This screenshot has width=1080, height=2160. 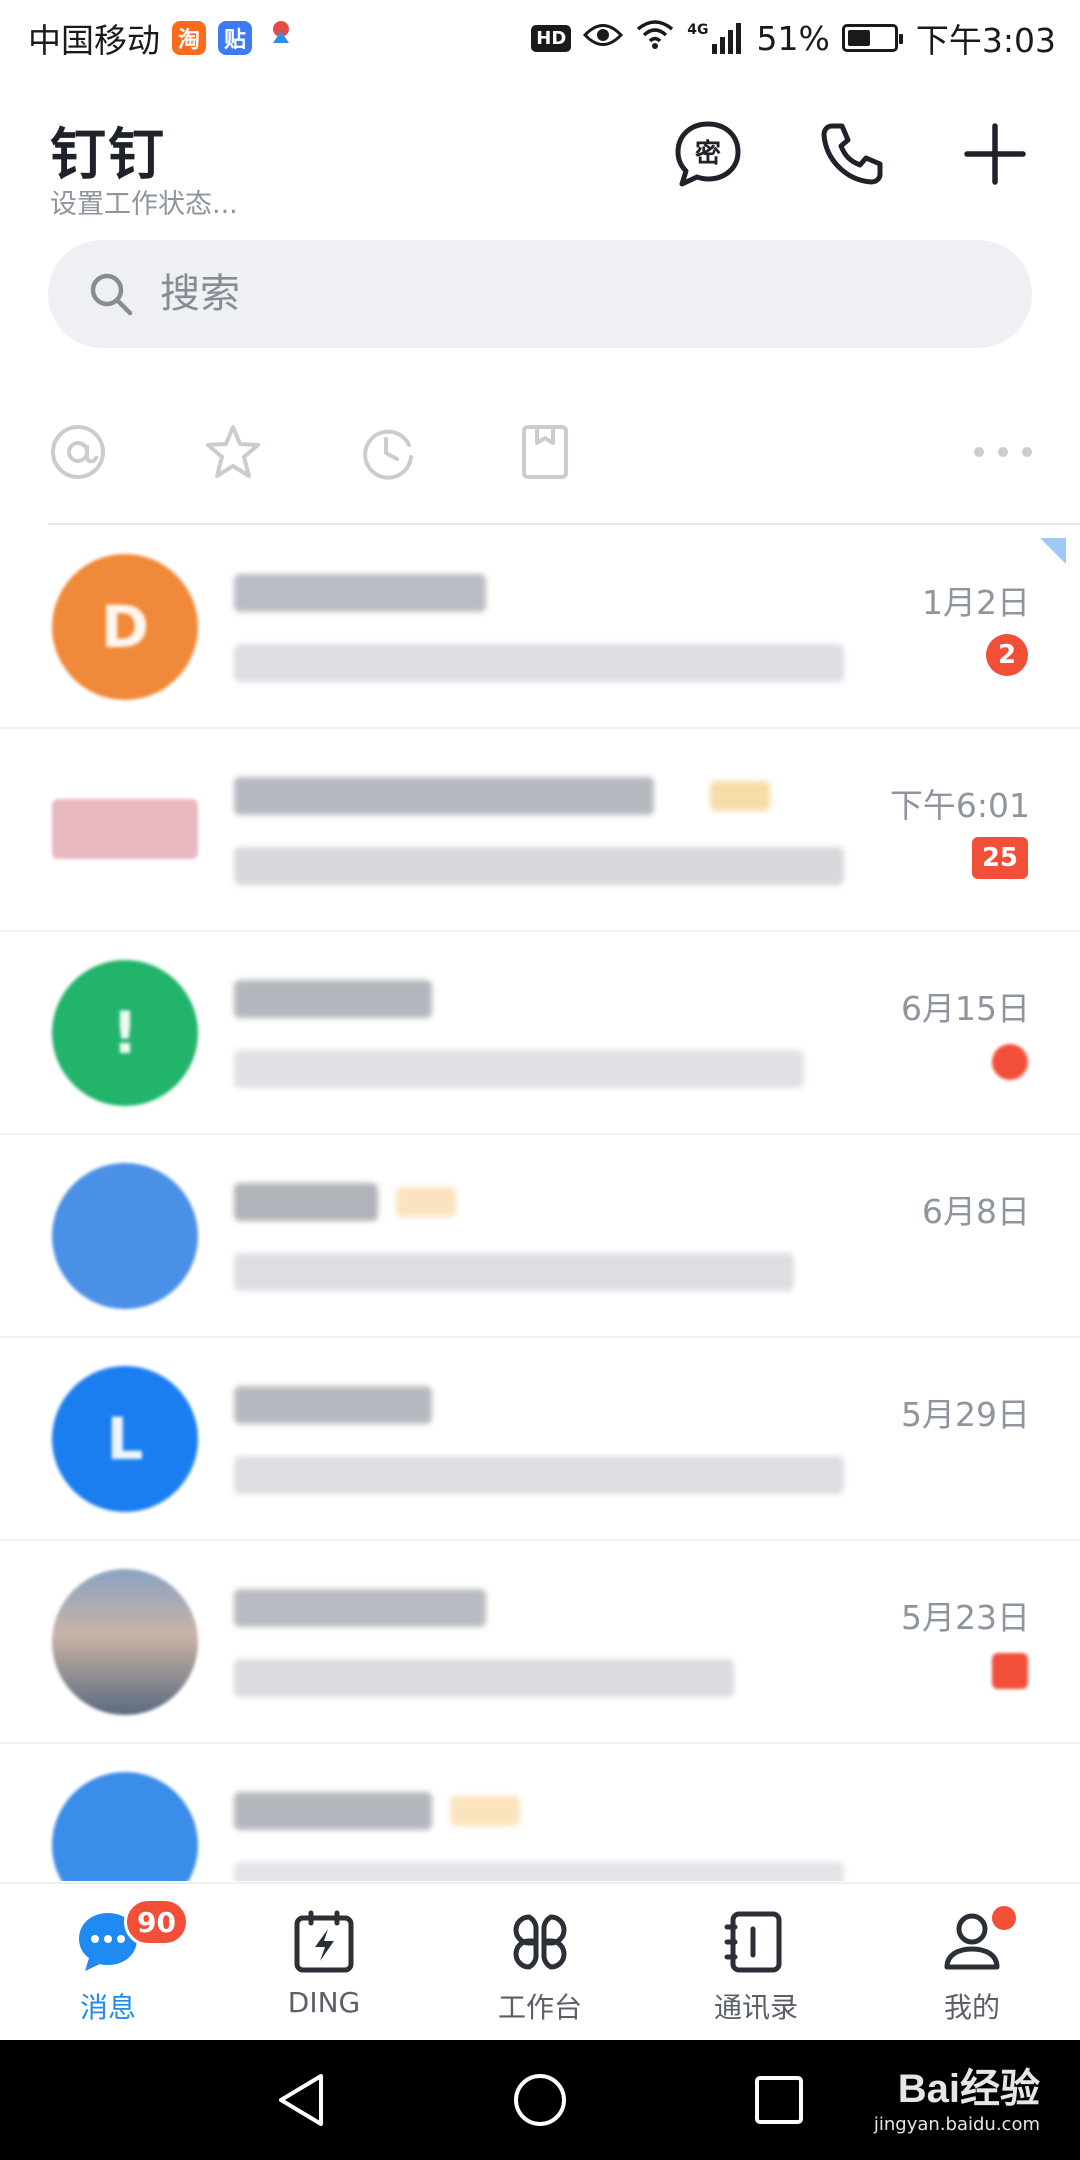 I want to click on star-icon, so click(x=233, y=452).